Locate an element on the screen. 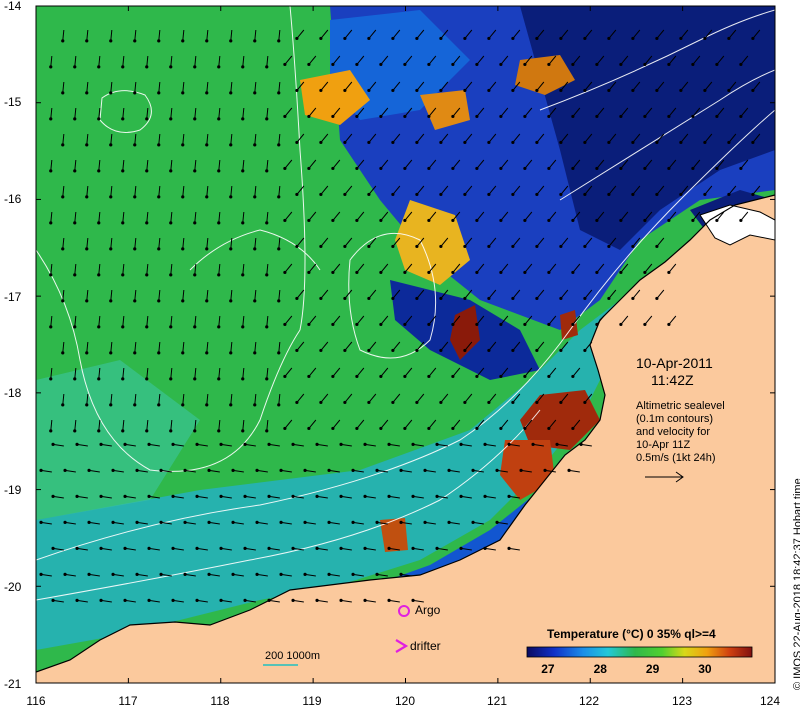 This screenshot has height=715, width=800. lat-label: -14 is located at coordinates (13, 6).